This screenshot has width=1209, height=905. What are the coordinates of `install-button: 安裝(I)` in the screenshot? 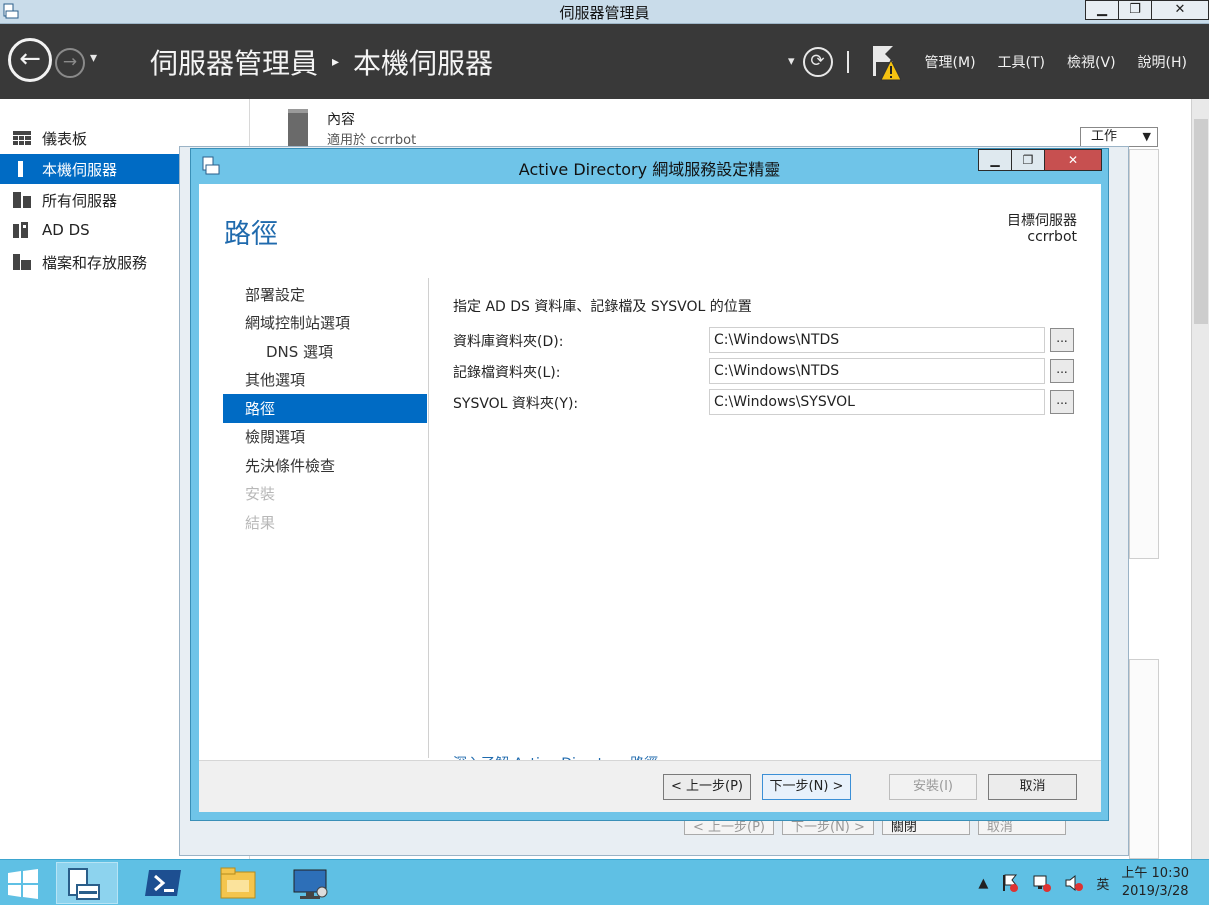 It's located at (933, 787).